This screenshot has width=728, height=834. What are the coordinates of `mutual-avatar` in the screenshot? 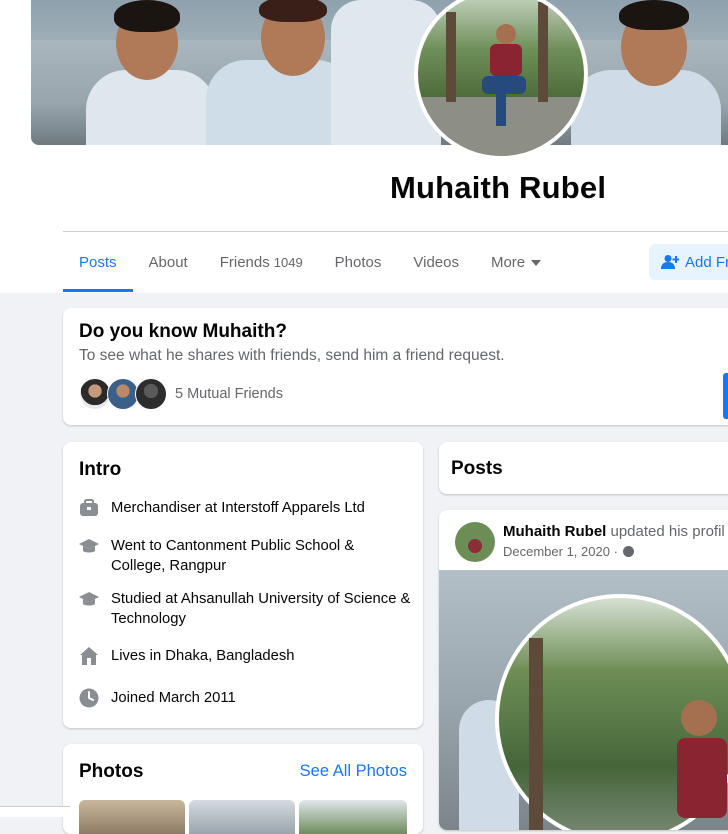 It's located at (151, 394).